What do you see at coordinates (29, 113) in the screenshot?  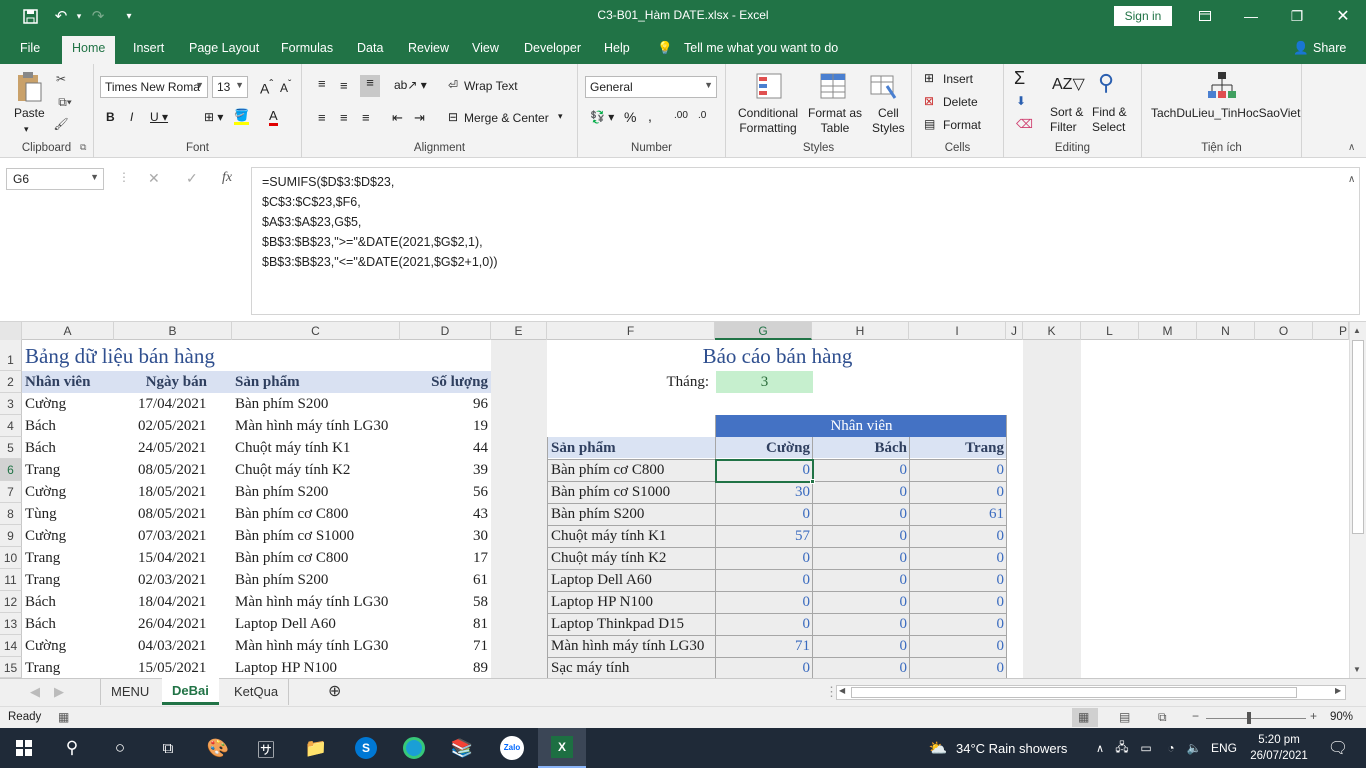 I see `paste-label: Paste` at bounding box center [29, 113].